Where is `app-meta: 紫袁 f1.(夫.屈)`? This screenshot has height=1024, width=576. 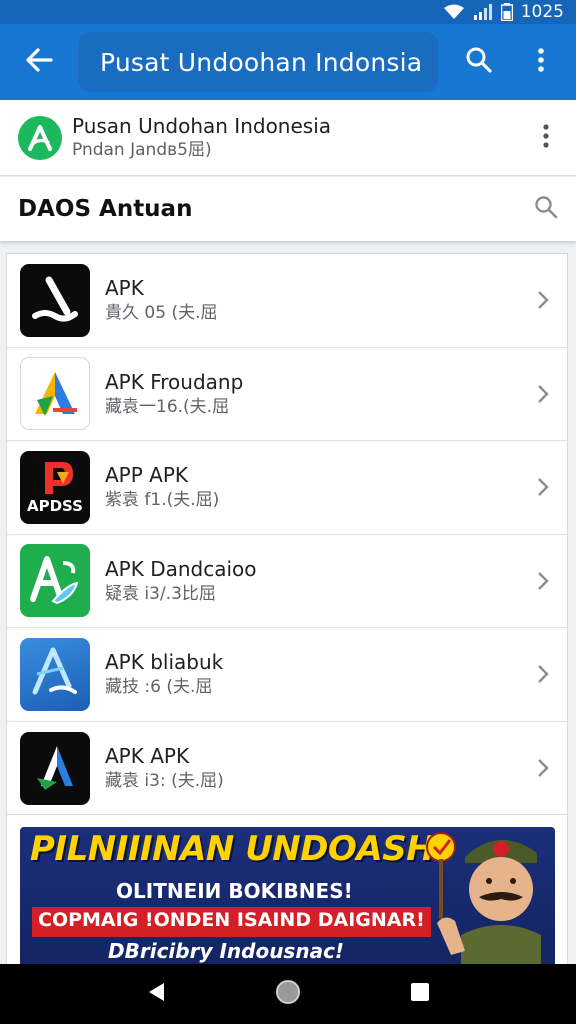 app-meta: 紫袁 f1.(夫.屈) is located at coordinates (162, 500).